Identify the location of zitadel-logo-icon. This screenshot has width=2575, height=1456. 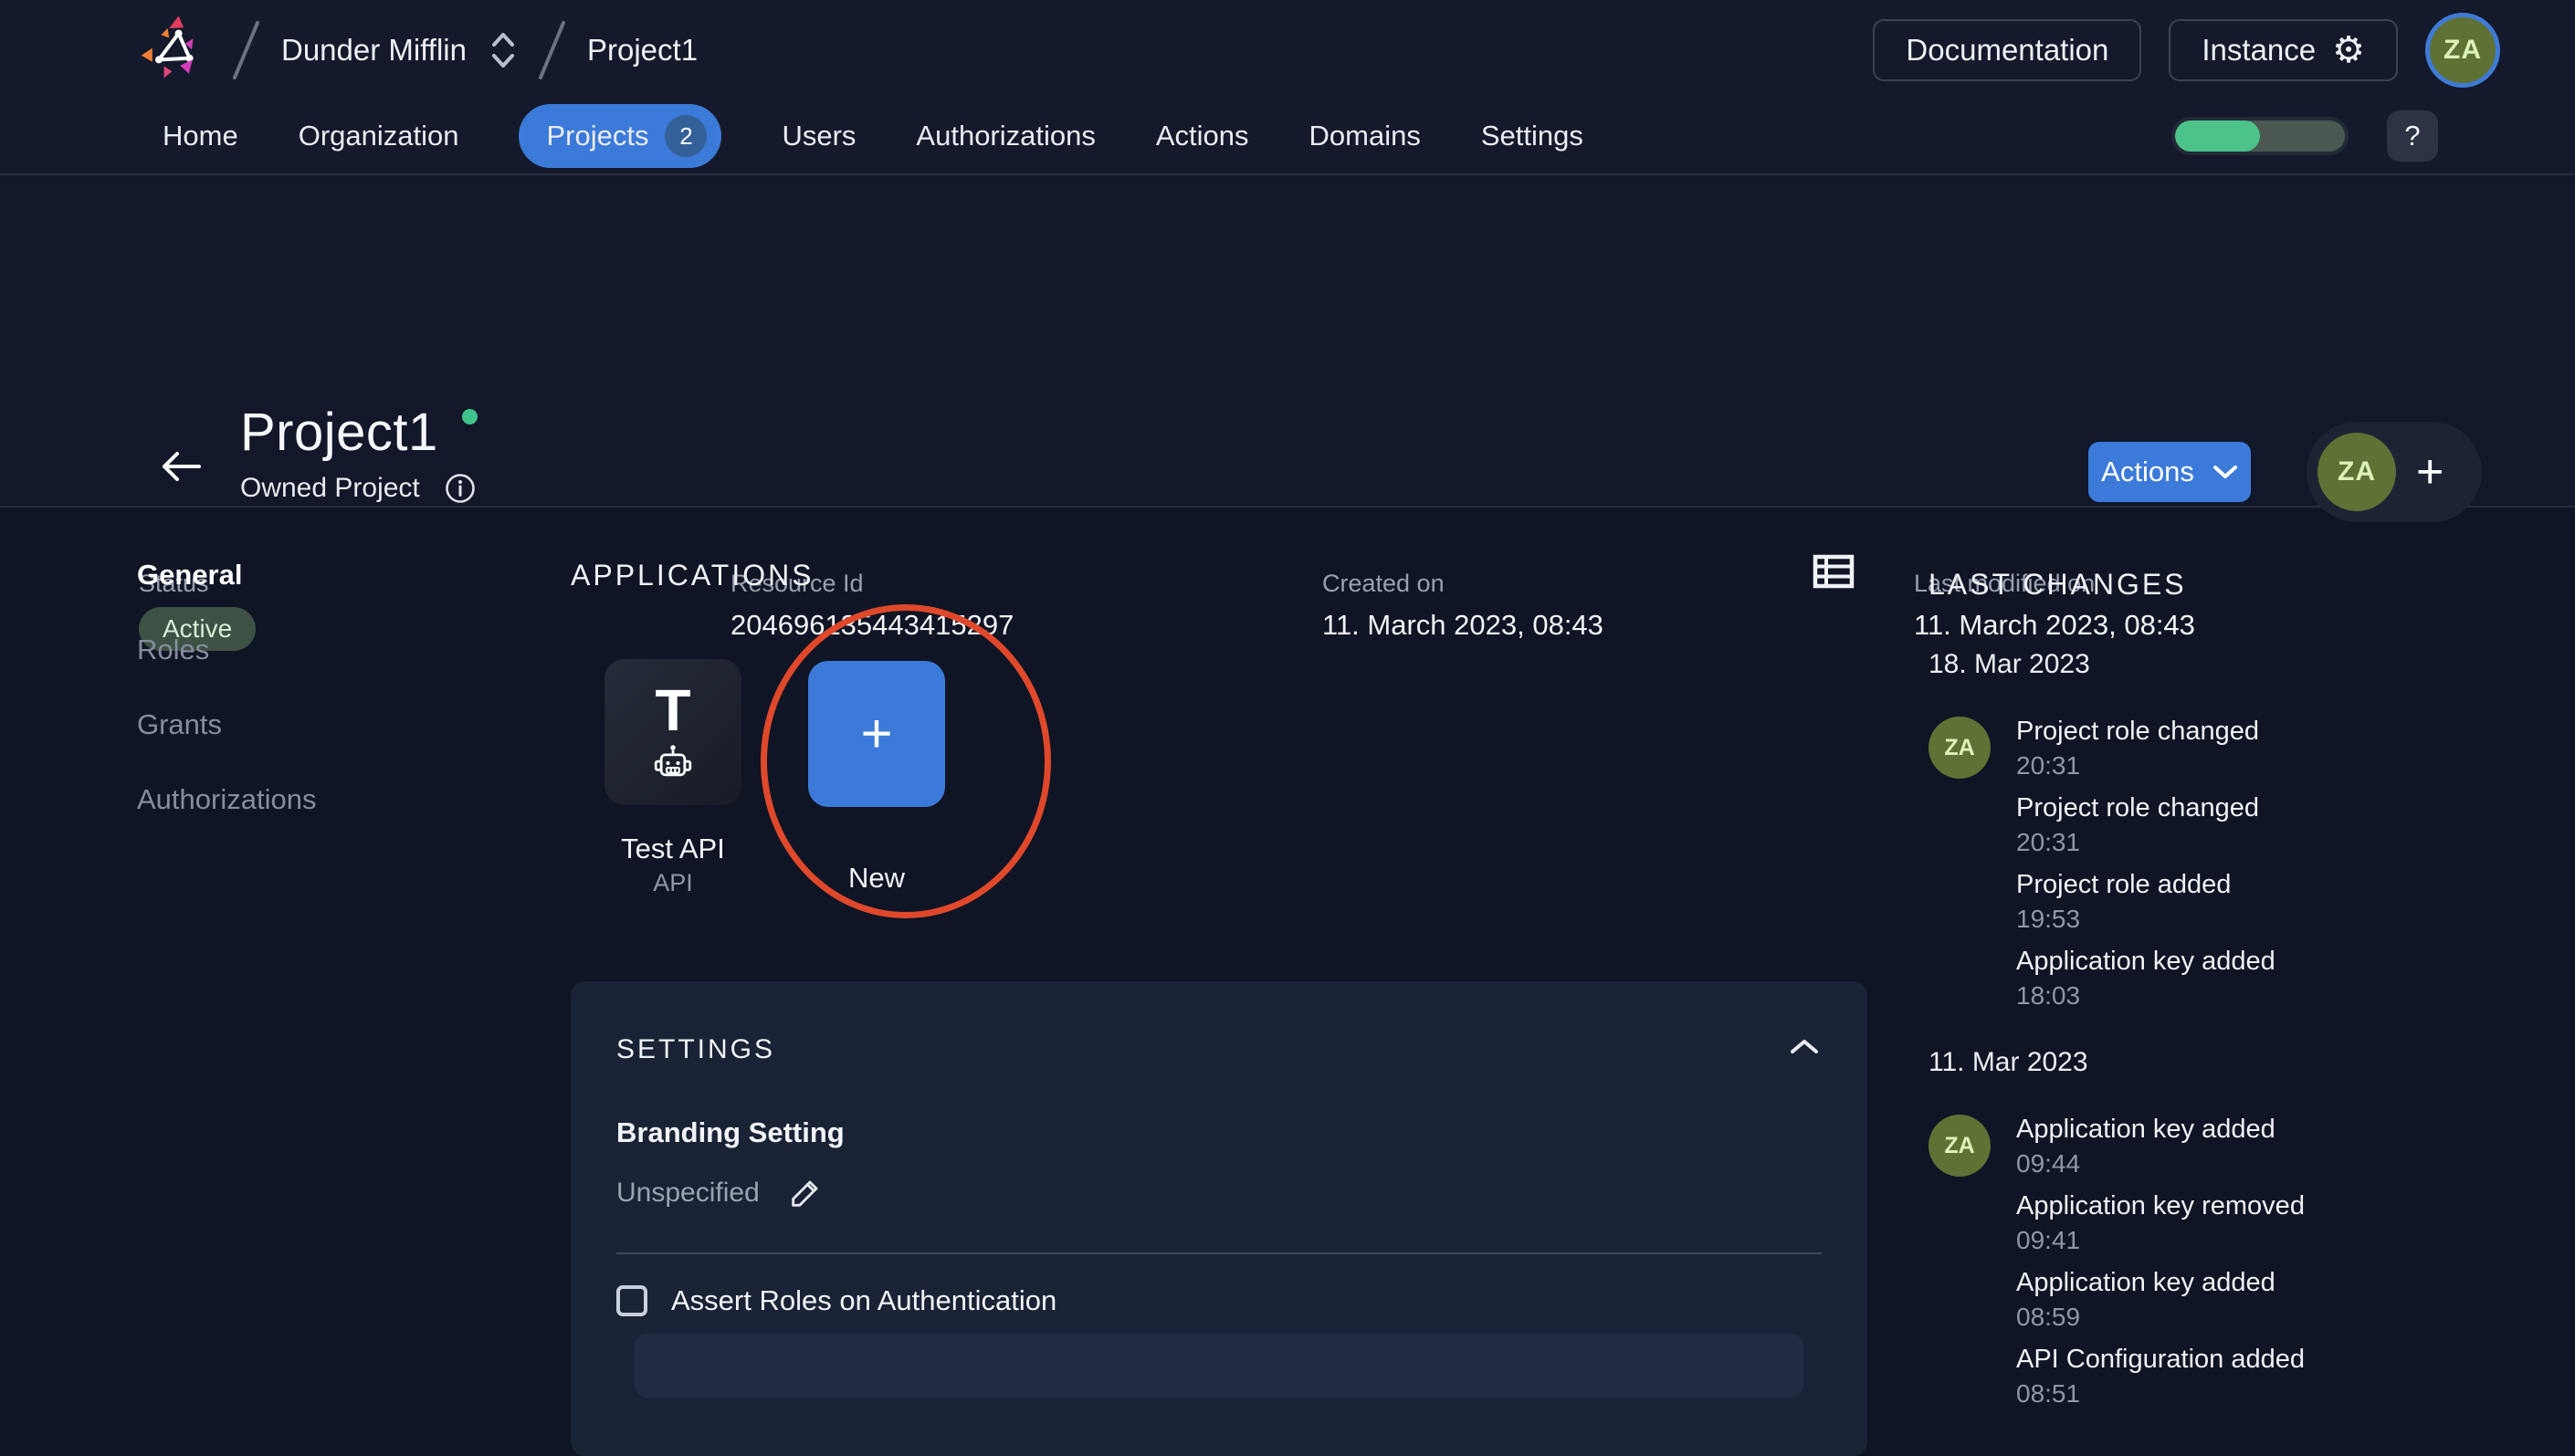
(174, 50).